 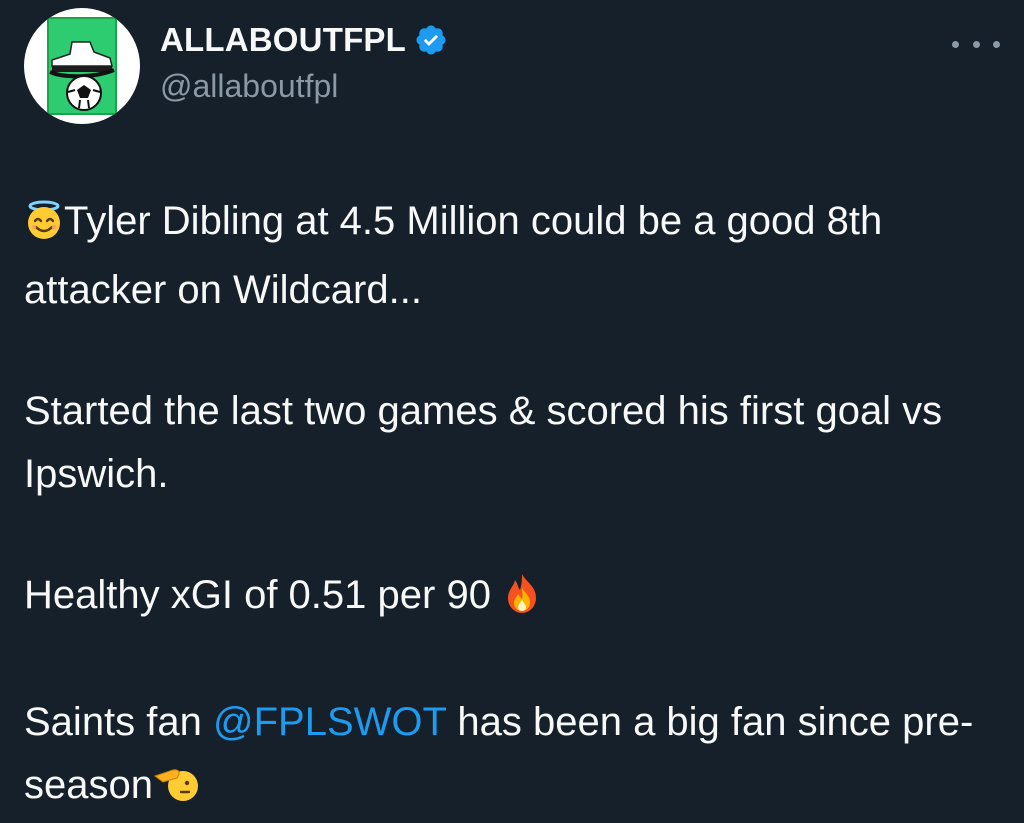 I want to click on verified-badge-icon, so click(x=431, y=40).